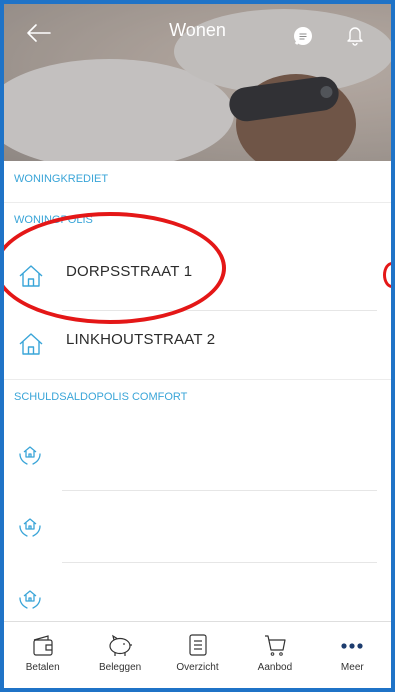 The image size is (395, 692). What do you see at coordinates (197, 182) in the screenshot?
I see `section-header-woningkrediet: WONINGKREDIET` at bounding box center [197, 182].